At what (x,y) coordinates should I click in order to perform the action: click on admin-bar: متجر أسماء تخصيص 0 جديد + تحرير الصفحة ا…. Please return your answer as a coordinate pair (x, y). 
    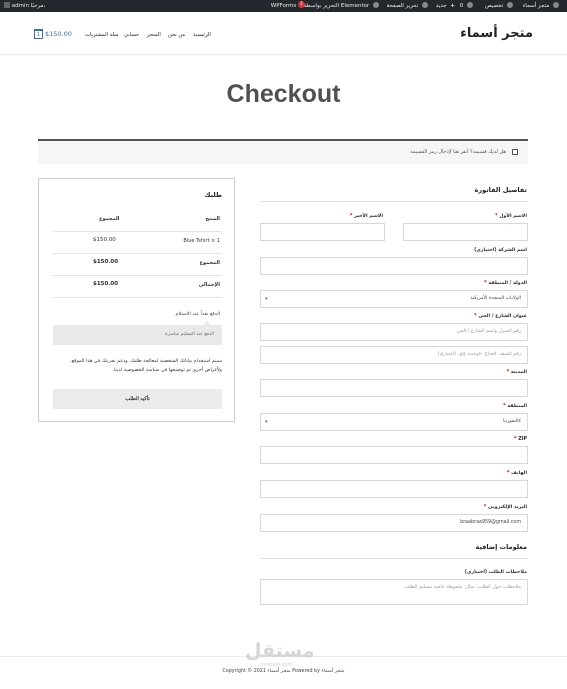
    Looking at the image, I should click on (283, 6).